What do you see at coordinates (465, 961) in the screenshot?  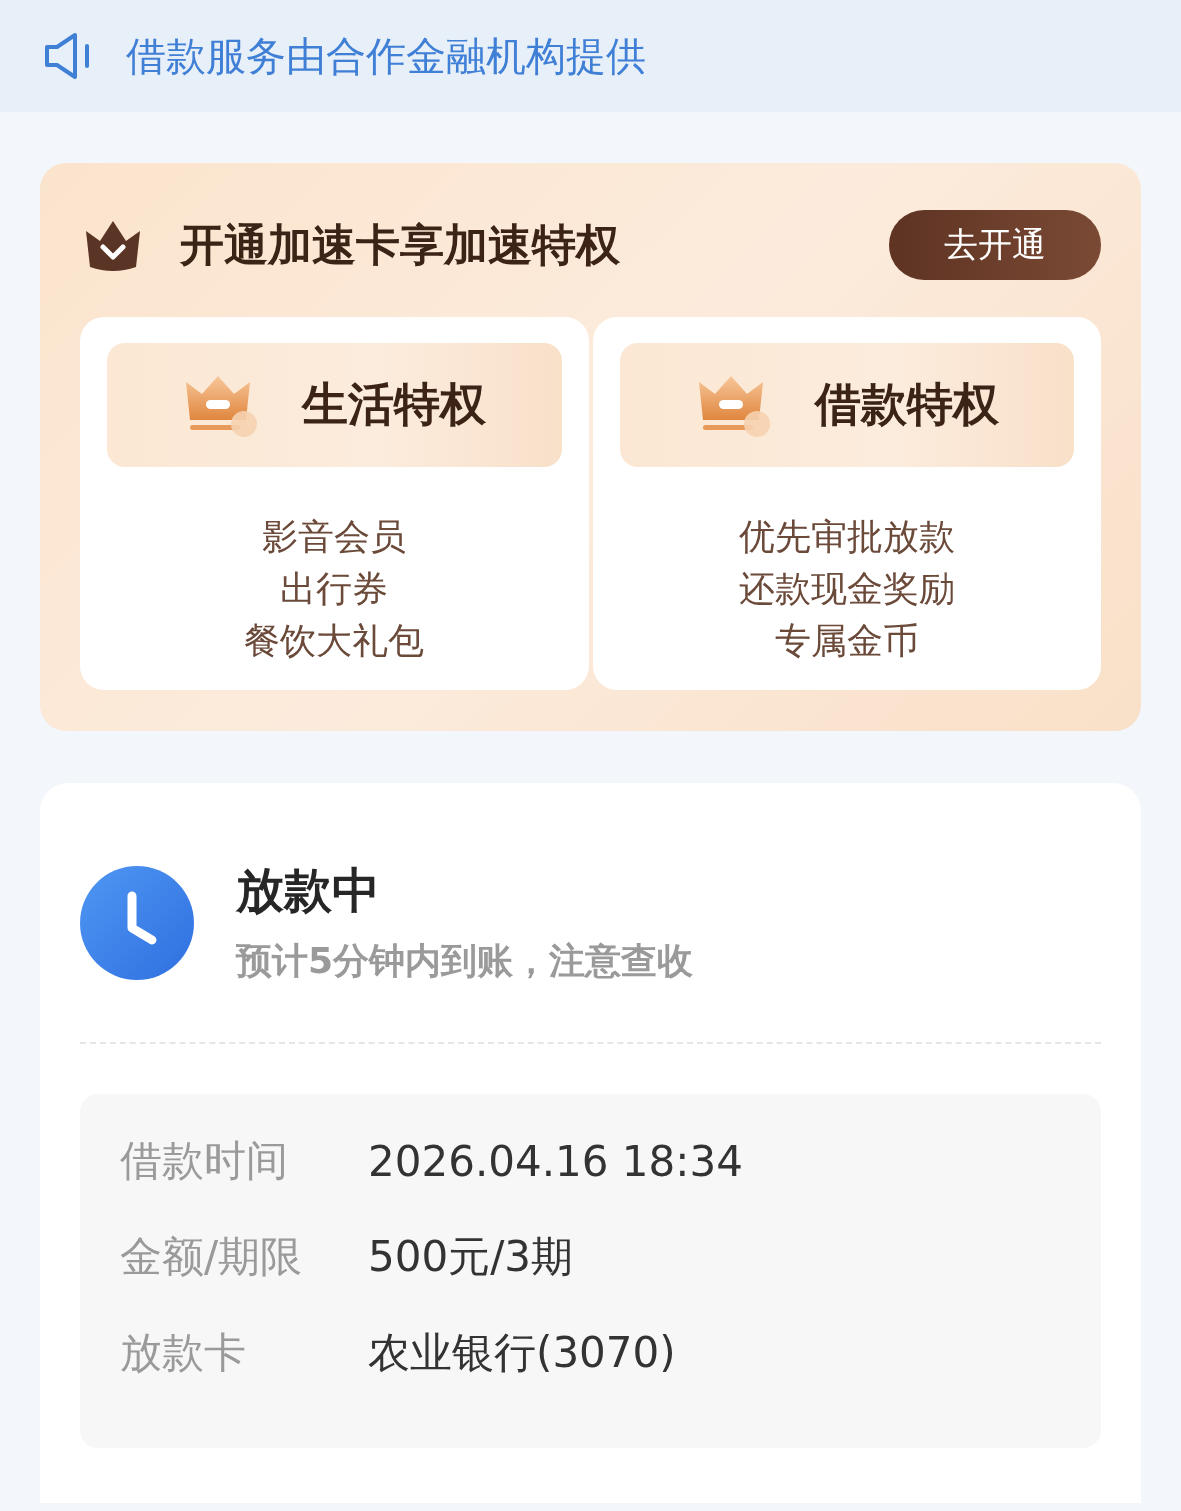 I see `status-subtitle: 预计5分钟内到账，注意查收` at bounding box center [465, 961].